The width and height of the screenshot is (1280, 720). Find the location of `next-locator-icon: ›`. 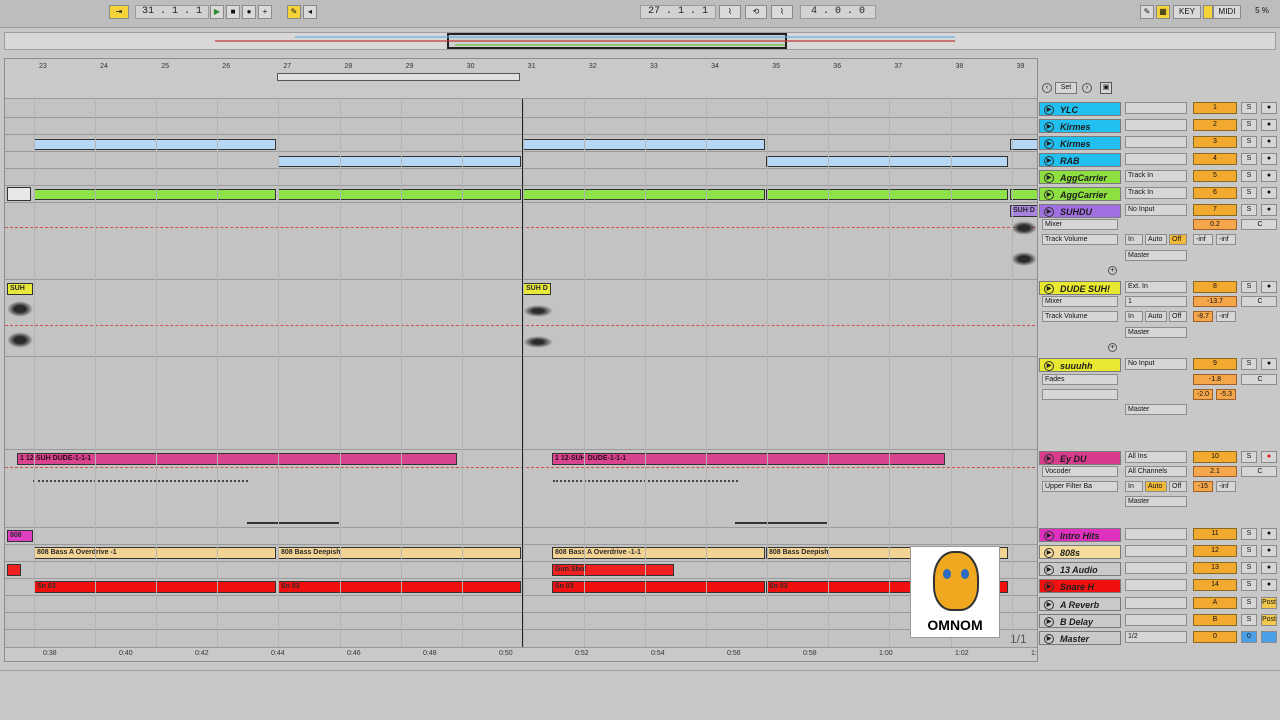

next-locator-icon: › is located at coordinates (1087, 88).